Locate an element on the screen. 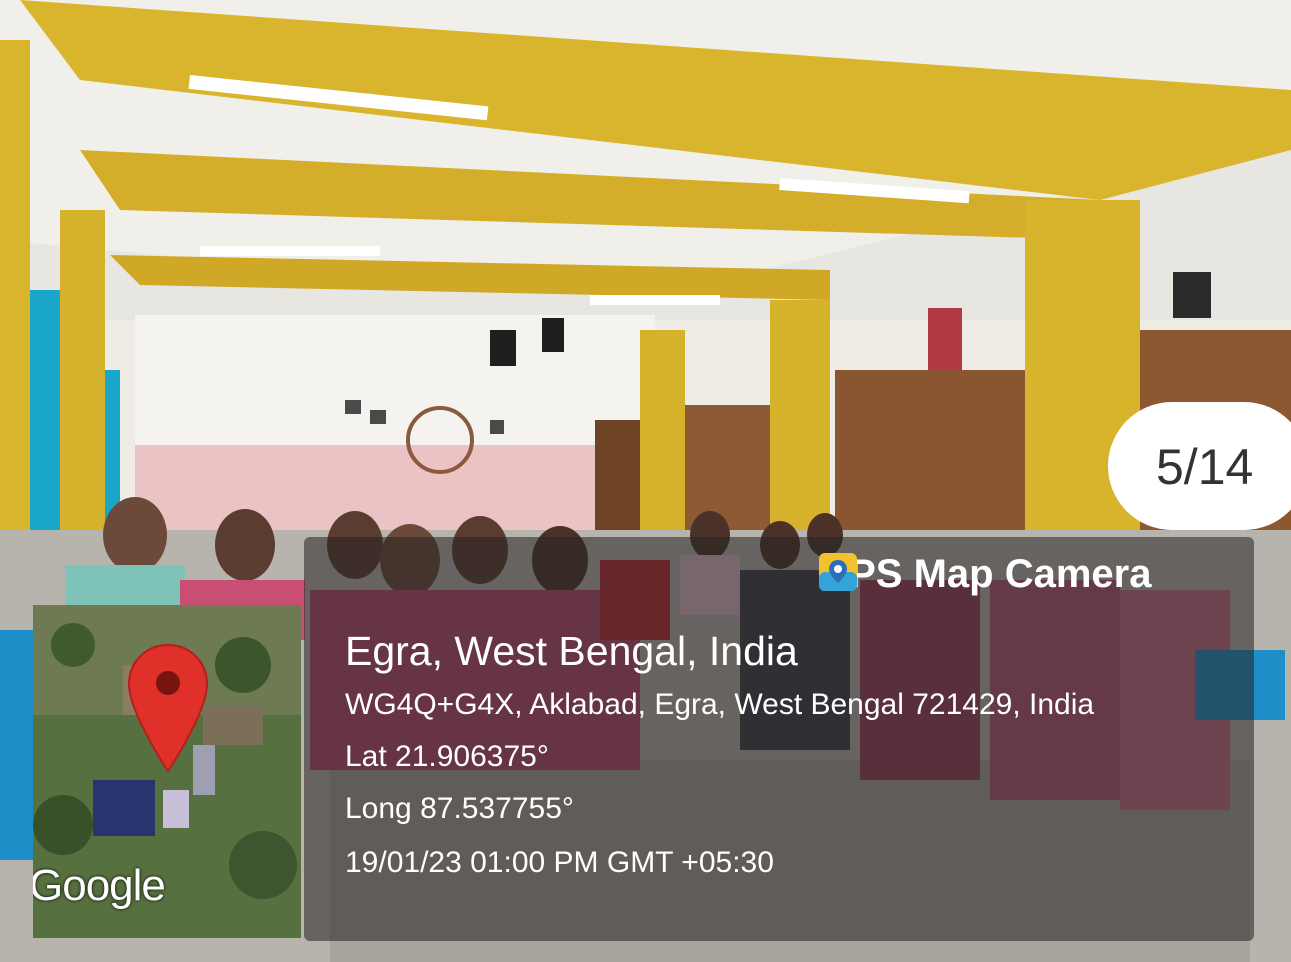  gps-stamp-brand-name: GPS Map Camera is located at coordinates (985, 573).